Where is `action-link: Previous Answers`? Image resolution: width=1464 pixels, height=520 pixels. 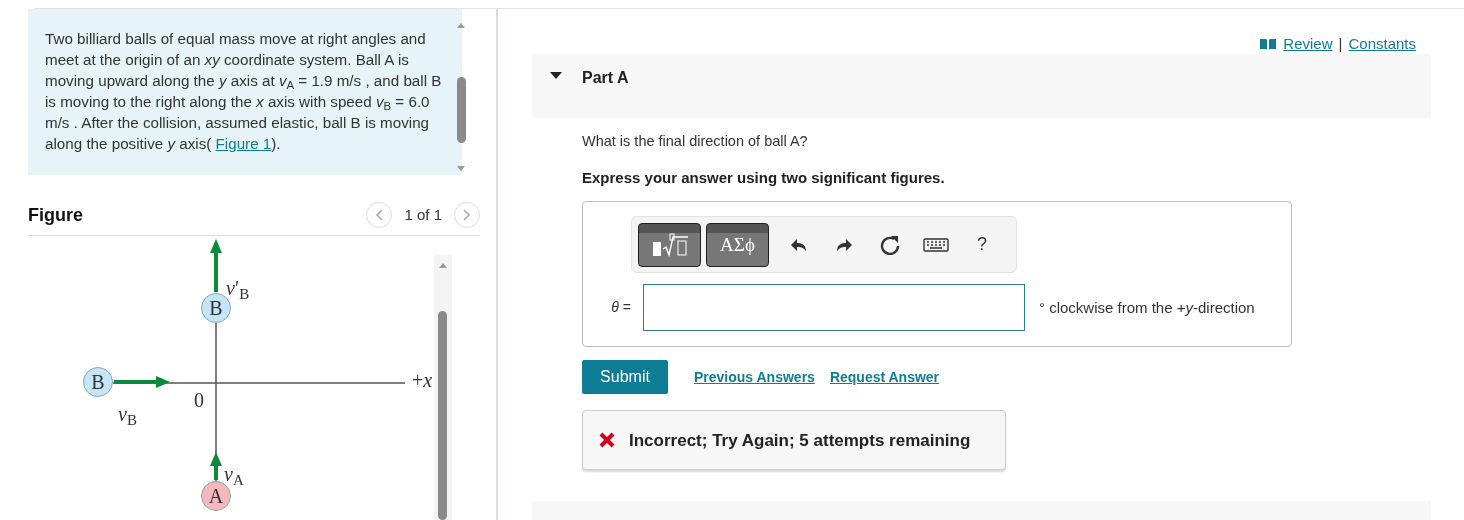
action-link: Previous Answers is located at coordinates (754, 377).